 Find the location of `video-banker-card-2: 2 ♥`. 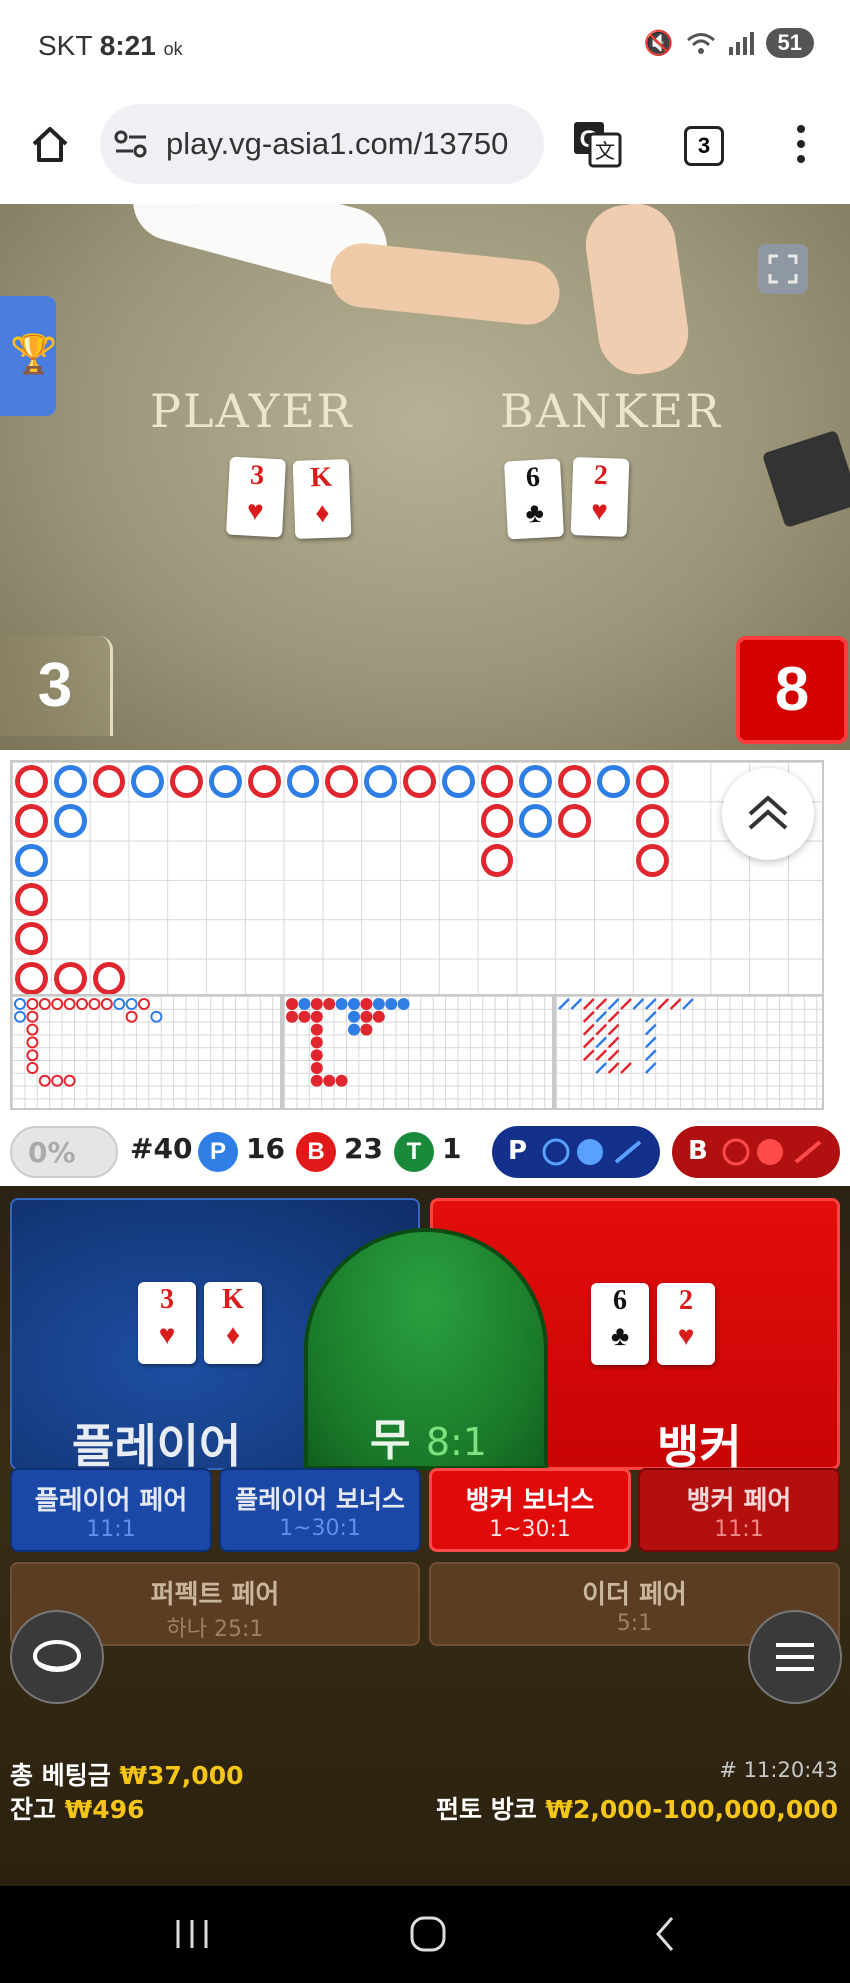

video-banker-card-2: 2 ♥ is located at coordinates (600, 497).